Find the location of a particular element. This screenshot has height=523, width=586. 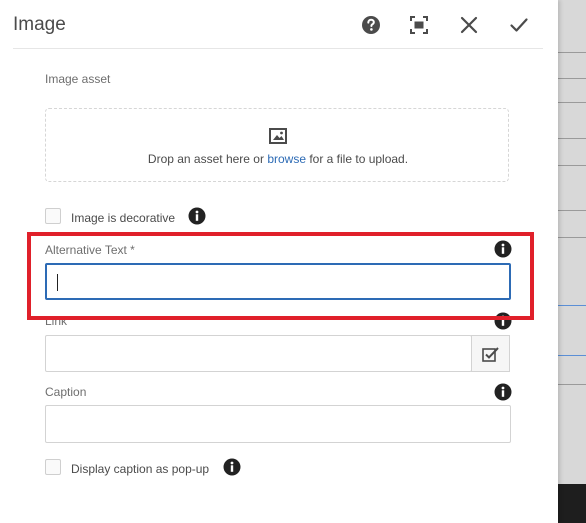

decorative-label: Image is decorative is located at coordinates (123, 218).